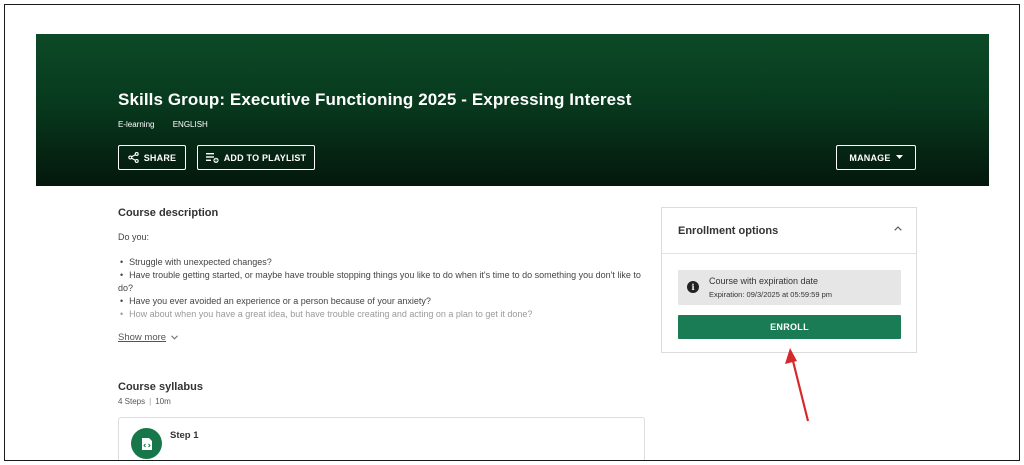 The image size is (1024, 465). I want to click on manage-dropdown: MANAGE, so click(876, 157).